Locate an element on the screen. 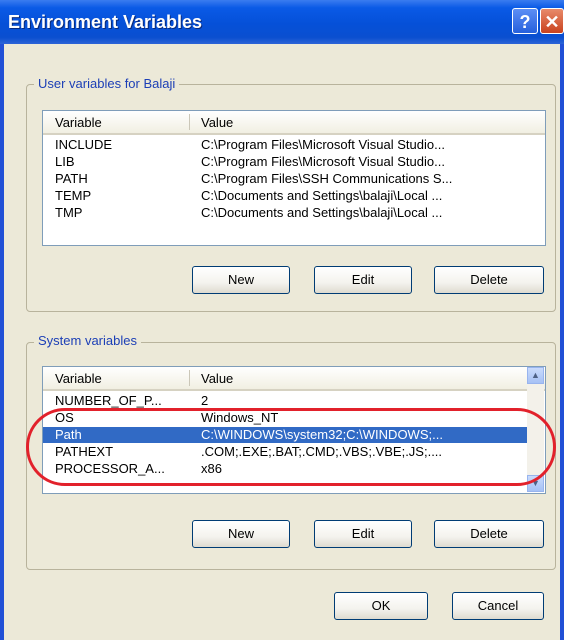  system-new-button: New is located at coordinates (241, 534).